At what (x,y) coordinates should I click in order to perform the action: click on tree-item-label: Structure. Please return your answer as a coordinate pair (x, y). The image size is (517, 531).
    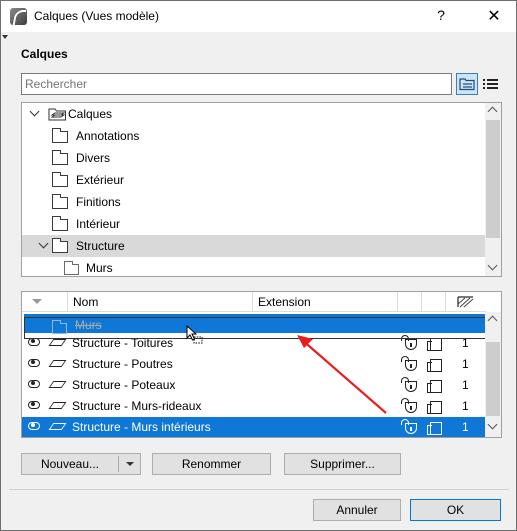
    Looking at the image, I should click on (100, 246).